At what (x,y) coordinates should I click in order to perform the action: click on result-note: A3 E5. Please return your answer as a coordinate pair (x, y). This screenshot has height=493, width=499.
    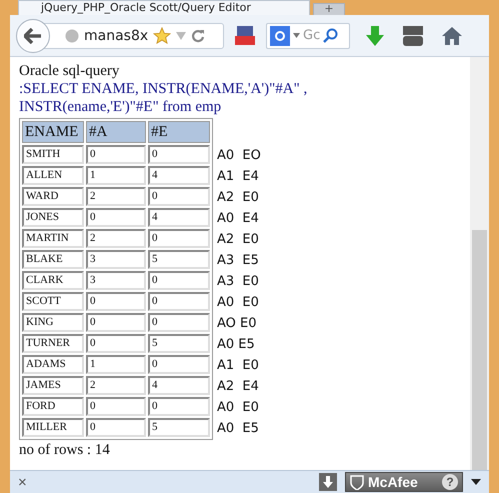
    Looking at the image, I should click on (238, 261).